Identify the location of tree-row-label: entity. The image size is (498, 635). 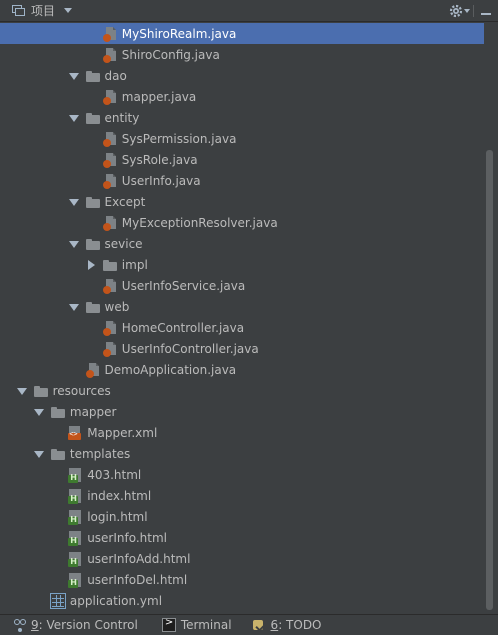
(122, 117).